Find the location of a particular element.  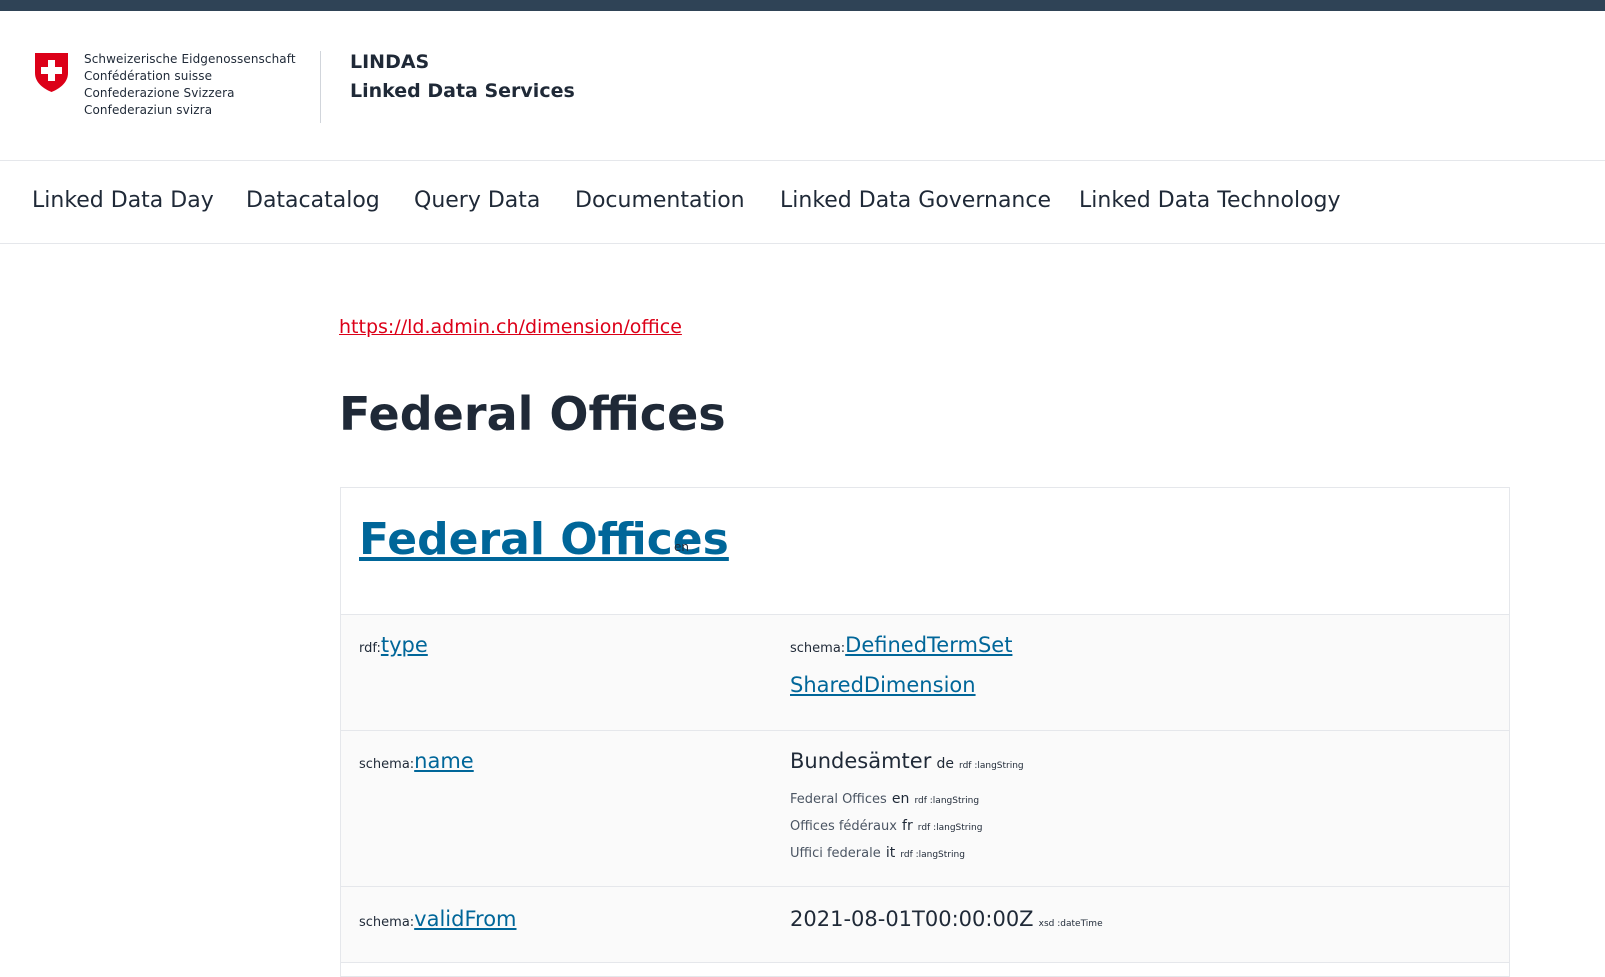

confederation-name-rm: Confederaziun svizra is located at coordinates (148, 110).